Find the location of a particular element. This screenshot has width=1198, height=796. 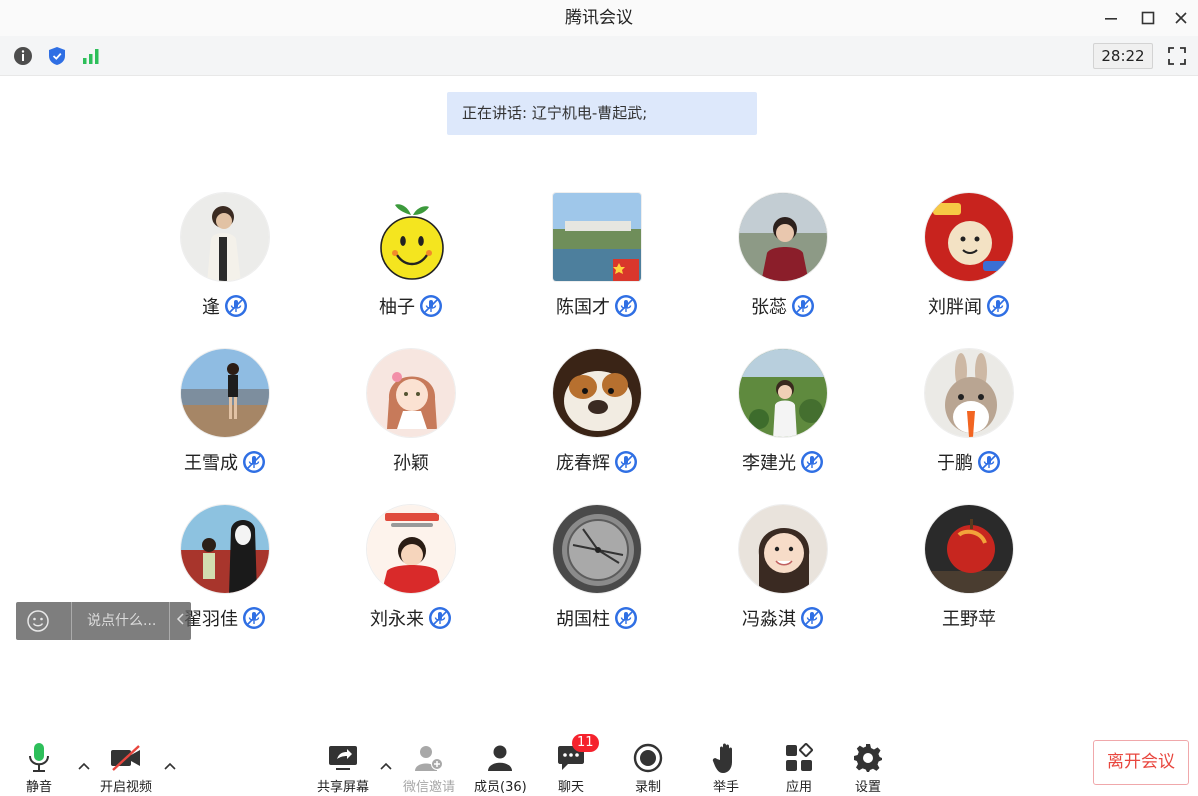

close-button is located at coordinates (1181, 18).